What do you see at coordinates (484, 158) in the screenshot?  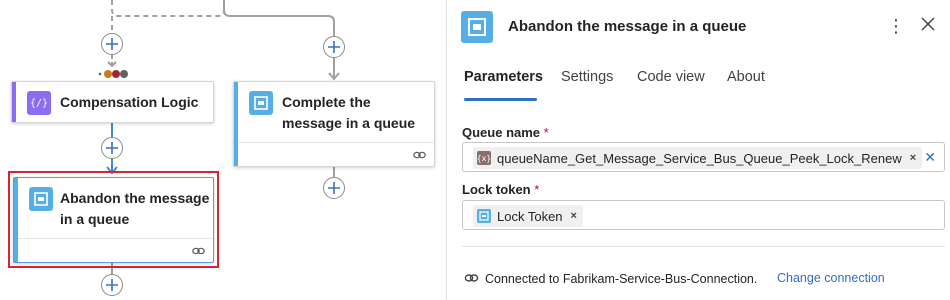 I see `variable-icon: {x}` at bounding box center [484, 158].